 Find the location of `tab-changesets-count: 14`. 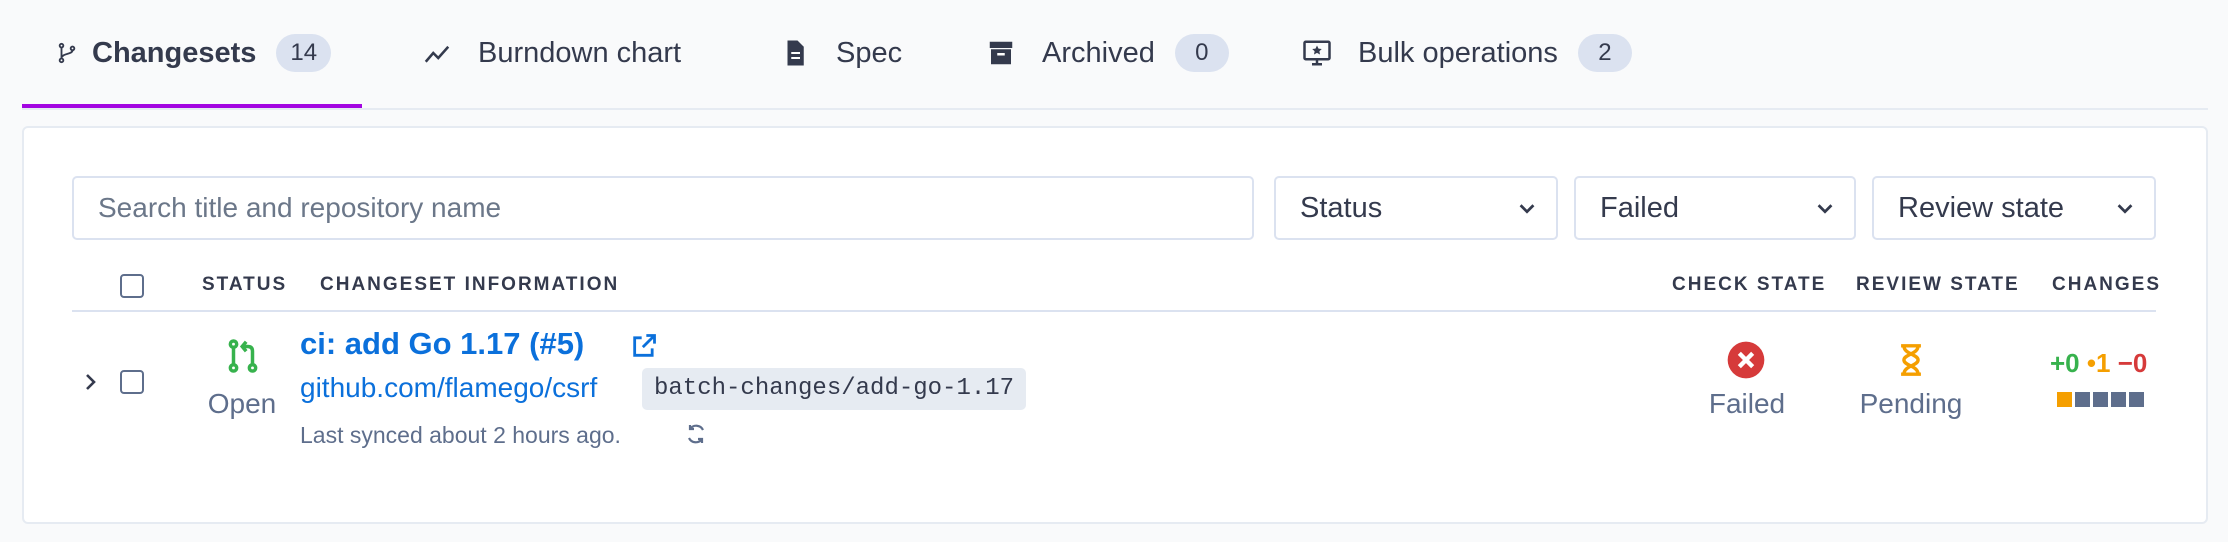

tab-changesets-count: 14 is located at coordinates (304, 53).